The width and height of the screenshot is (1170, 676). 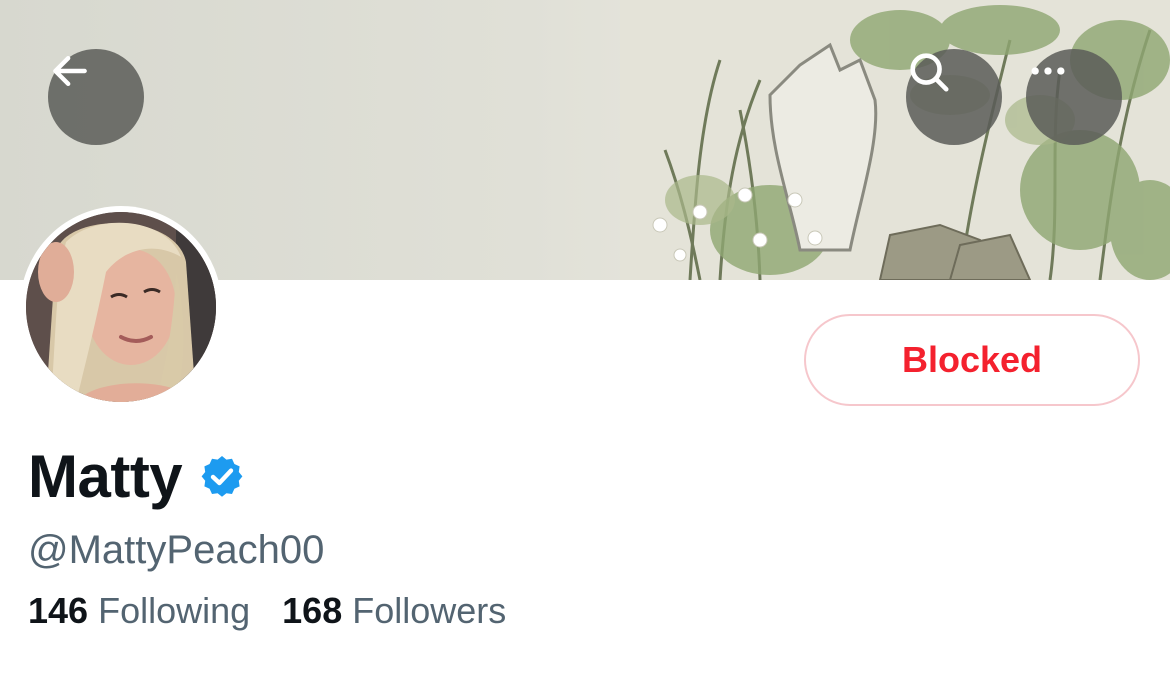 What do you see at coordinates (105, 476) in the screenshot?
I see `display-name: Matty` at bounding box center [105, 476].